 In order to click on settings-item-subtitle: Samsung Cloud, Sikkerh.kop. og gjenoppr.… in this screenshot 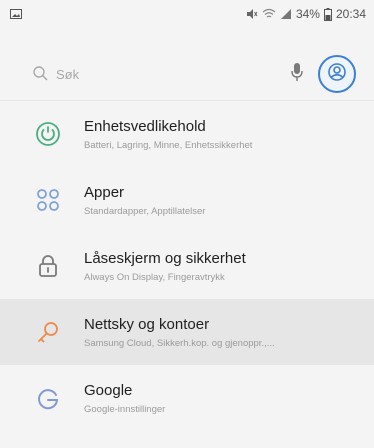, I will do `click(179, 343)`.